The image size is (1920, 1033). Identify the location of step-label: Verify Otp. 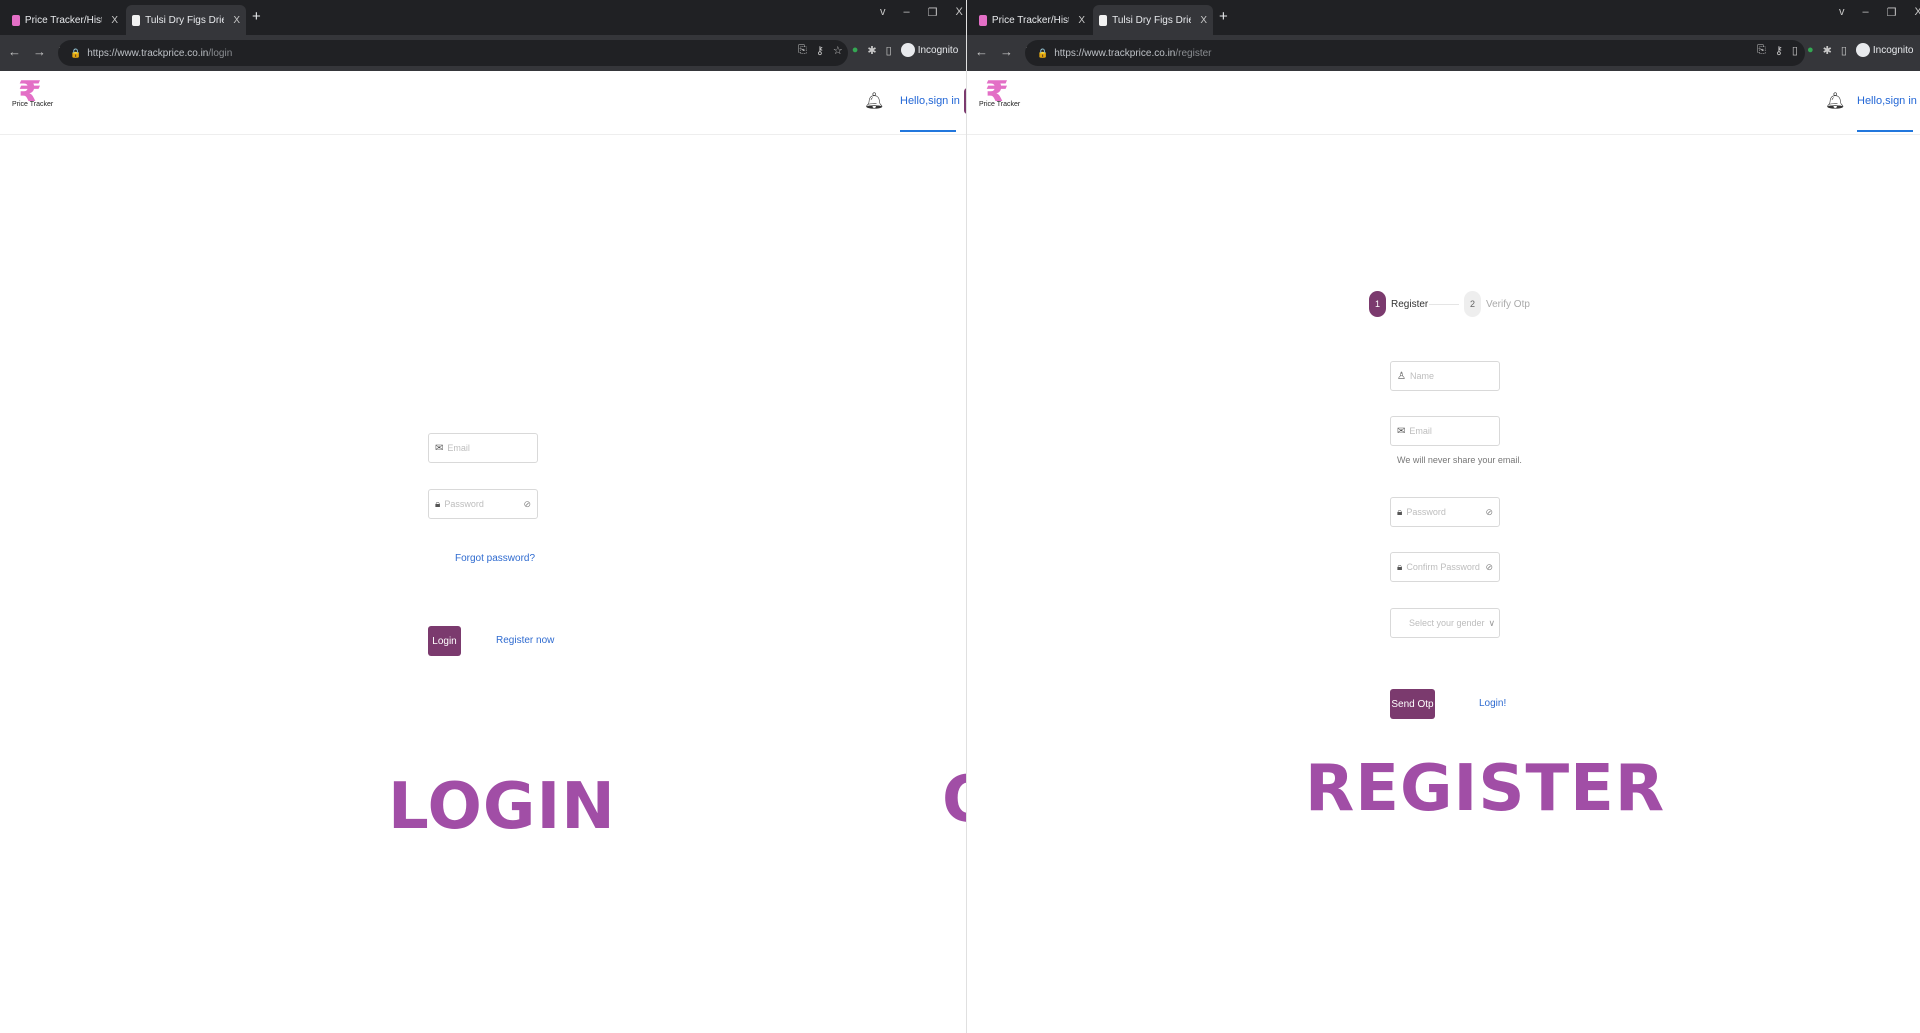
(1508, 304).